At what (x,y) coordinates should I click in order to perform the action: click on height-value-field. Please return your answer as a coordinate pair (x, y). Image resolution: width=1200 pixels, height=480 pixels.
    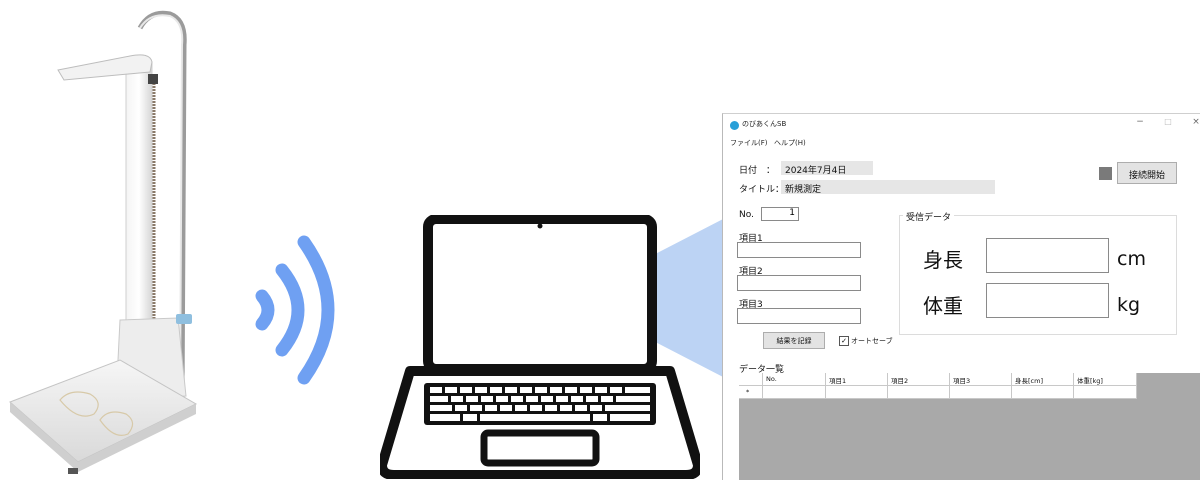
    Looking at the image, I should click on (1047, 255).